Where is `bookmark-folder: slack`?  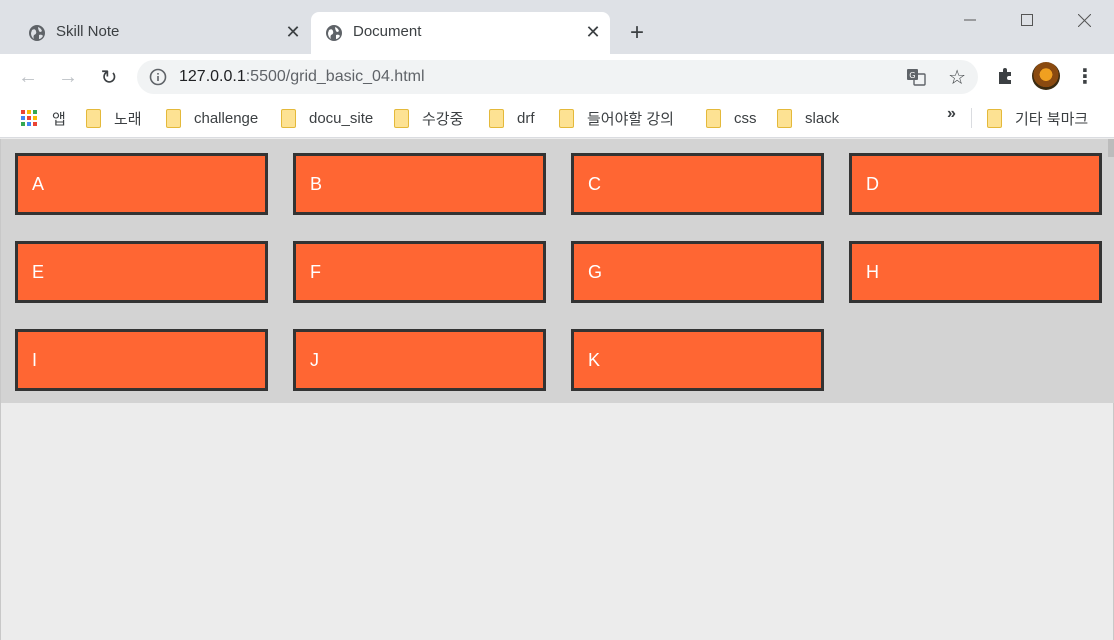 bookmark-folder: slack is located at coordinates (808, 118).